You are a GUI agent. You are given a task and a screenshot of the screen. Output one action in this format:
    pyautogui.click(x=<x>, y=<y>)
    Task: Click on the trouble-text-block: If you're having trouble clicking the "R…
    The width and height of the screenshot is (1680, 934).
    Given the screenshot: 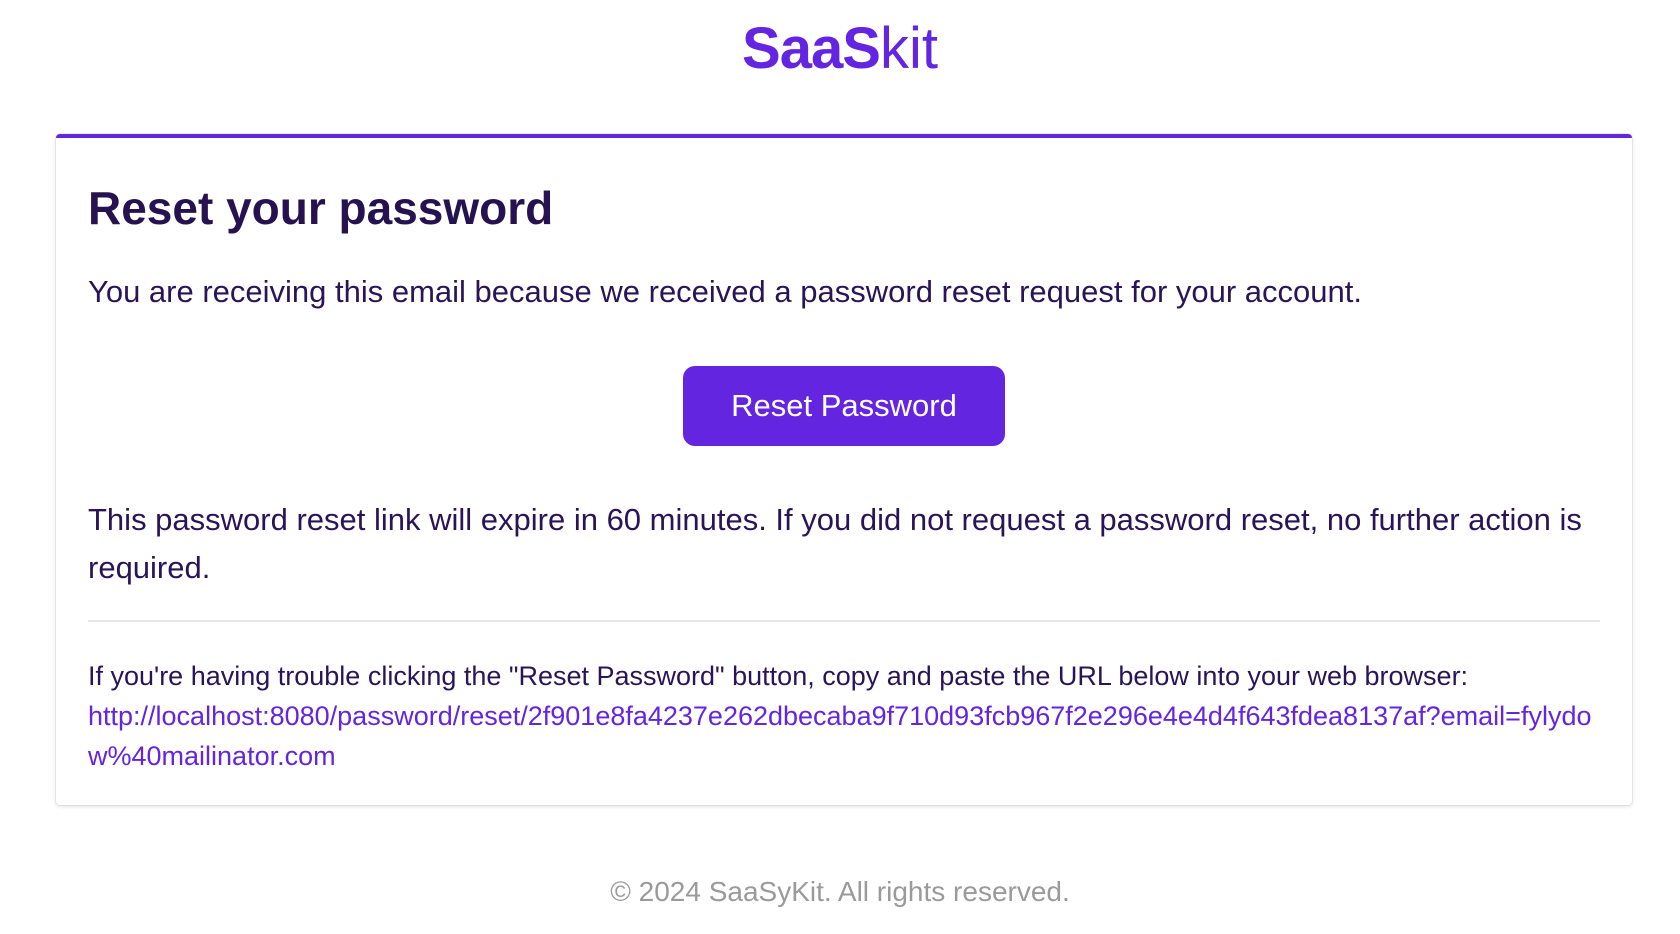 What is the action you would take?
    pyautogui.click(x=844, y=716)
    